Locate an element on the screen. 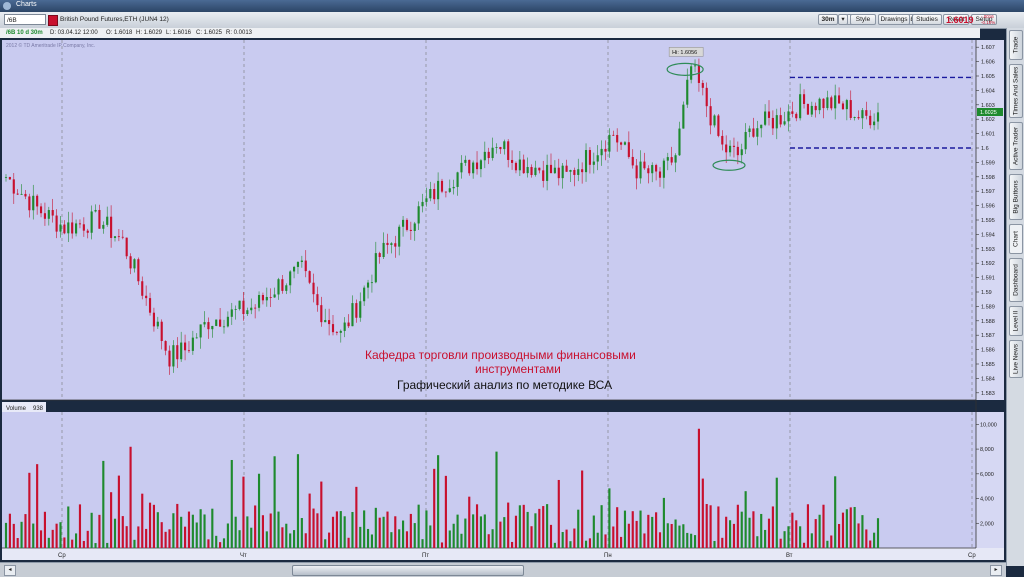 Image resolution: width=1024 pixels, height=577 pixels. symbol-input: /6B is located at coordinates (25, 19).